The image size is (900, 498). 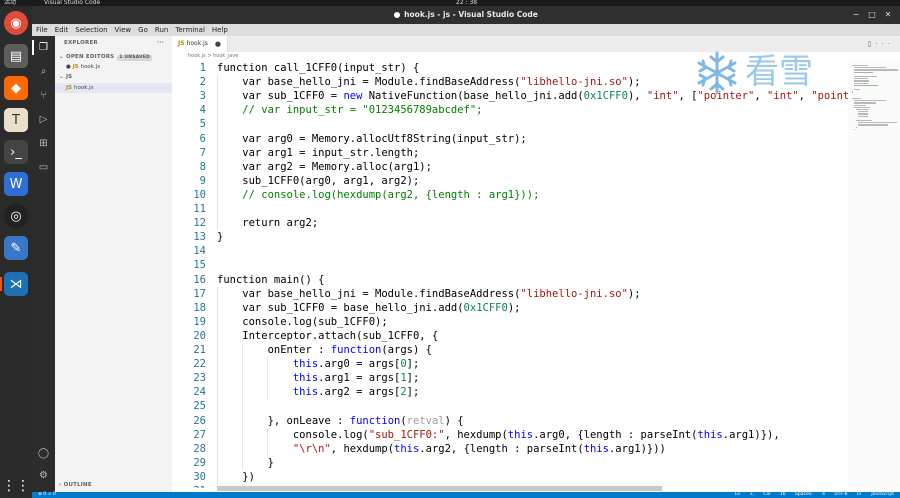 I want to click on open-editor-item: ● JS hook.js, so click(x=113, y=67).